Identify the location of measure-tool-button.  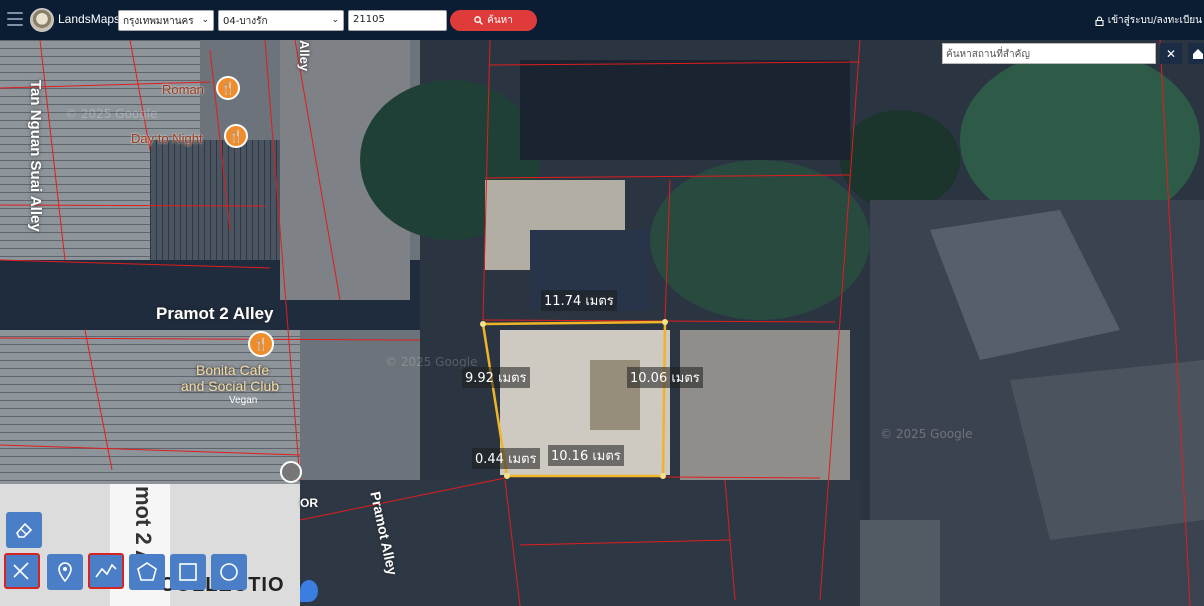
(22, 571).